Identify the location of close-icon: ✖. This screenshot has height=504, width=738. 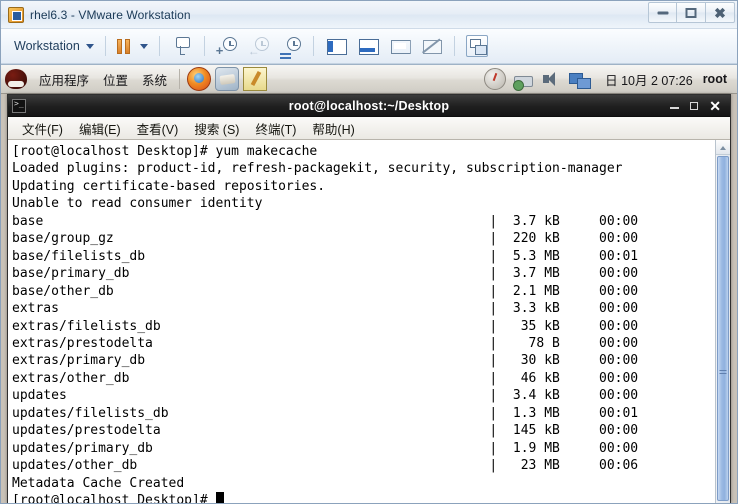
(720, 12).